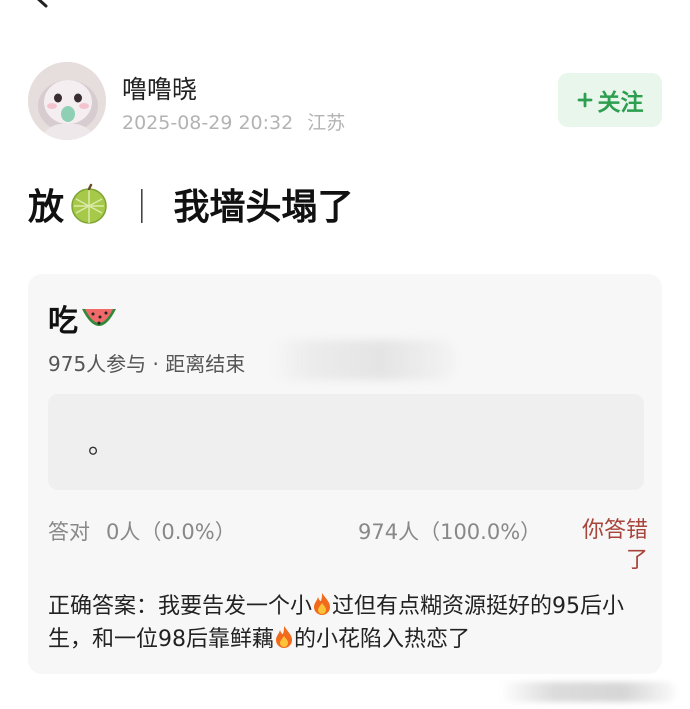 Image resolution: width=690 pixels, height=709 pixels. I want to click on correct-count: 0人（0.0%）, so click(171, 532).